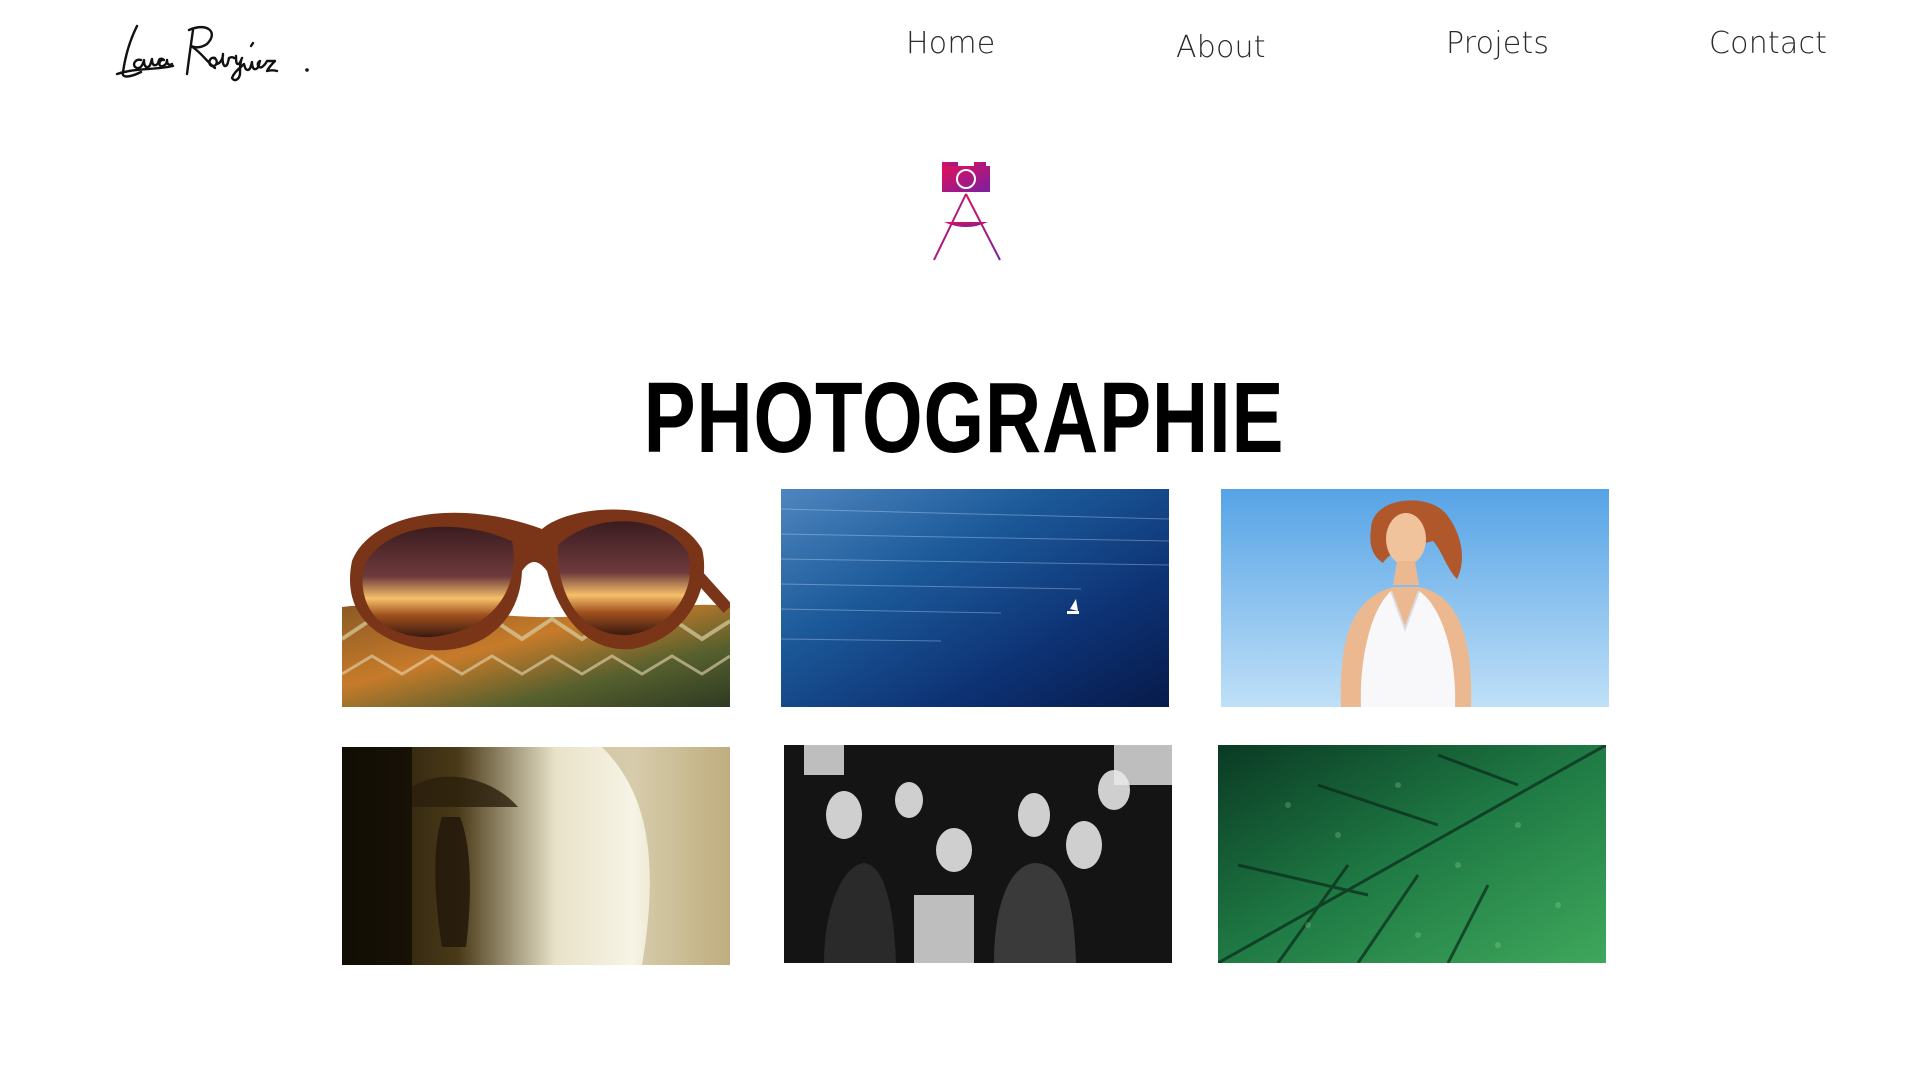  I want to click on gallery-item-crowd, so click(978, 854).